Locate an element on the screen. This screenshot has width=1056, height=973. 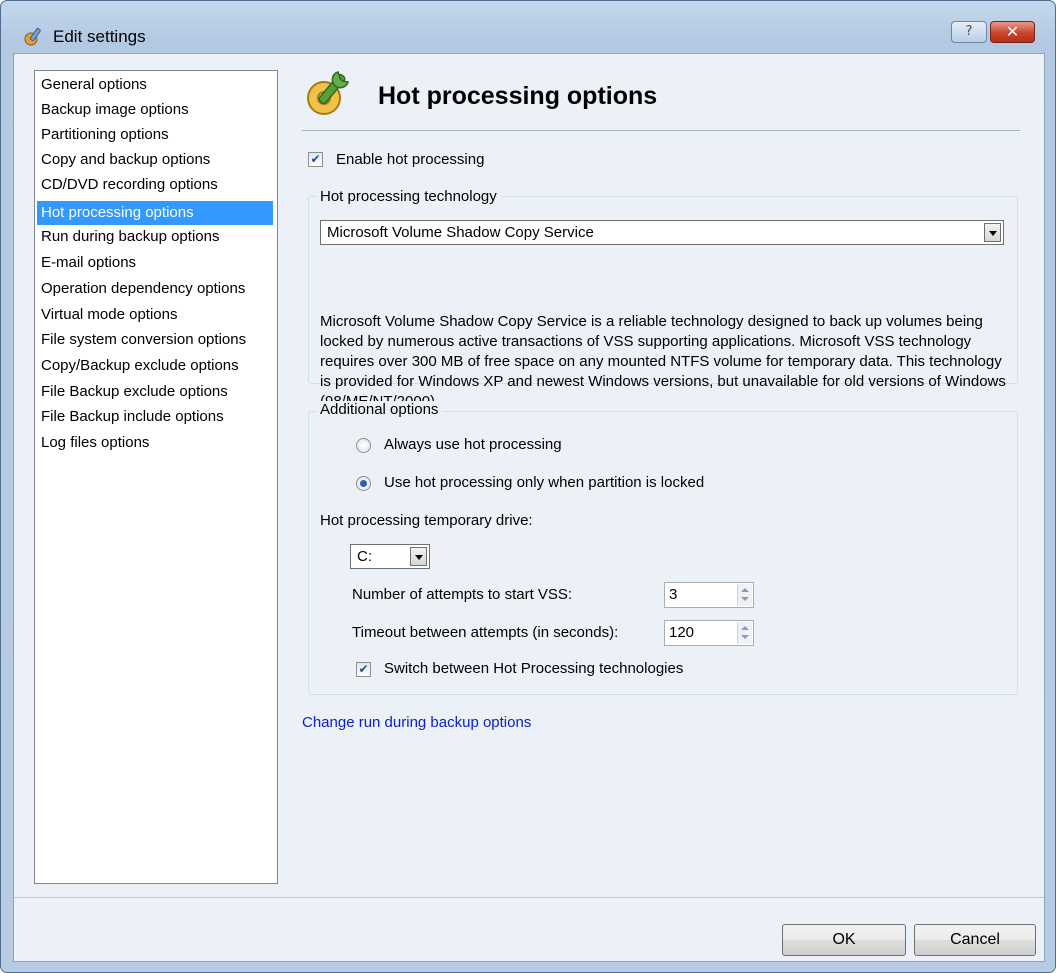
page-title: Hot processing options is located at coordinates (518, 96).